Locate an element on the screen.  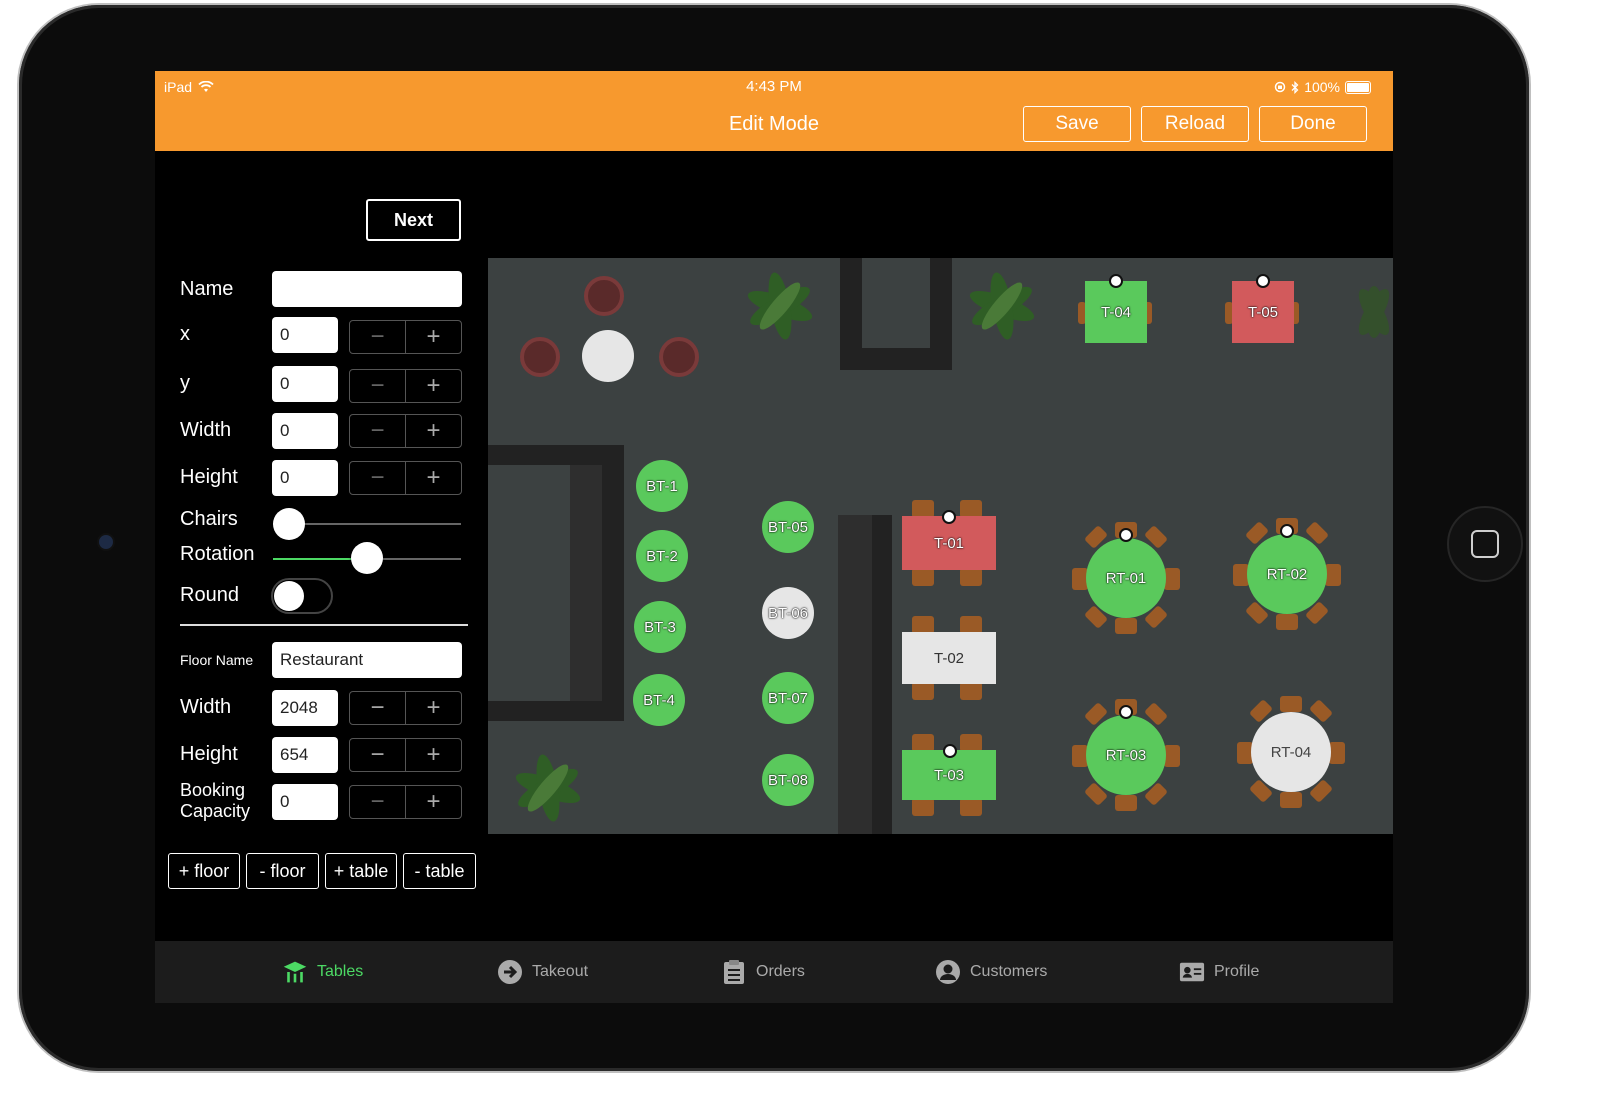
round-label: Round is located at coordinates (209, 595).